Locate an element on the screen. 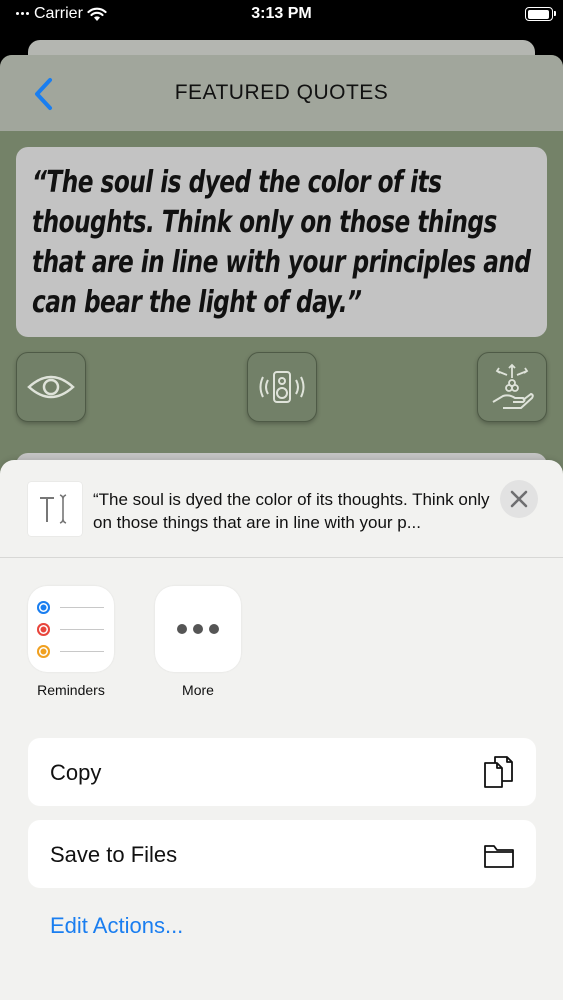 The width and height of the screenshot is (563, 1000). app-more: More is located at coordinates (198, 642).